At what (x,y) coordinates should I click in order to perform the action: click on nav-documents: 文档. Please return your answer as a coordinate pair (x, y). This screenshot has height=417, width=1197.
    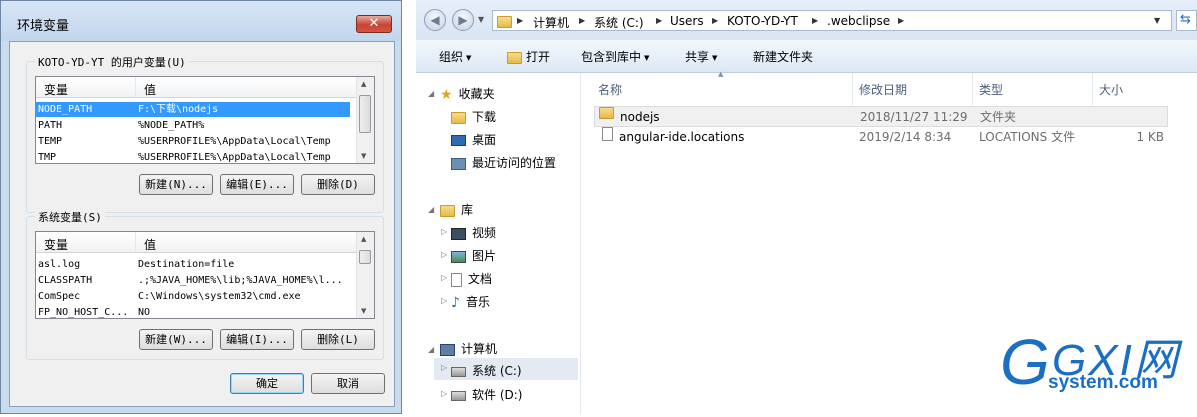
    Looking at the image, I should click on (471, 278).